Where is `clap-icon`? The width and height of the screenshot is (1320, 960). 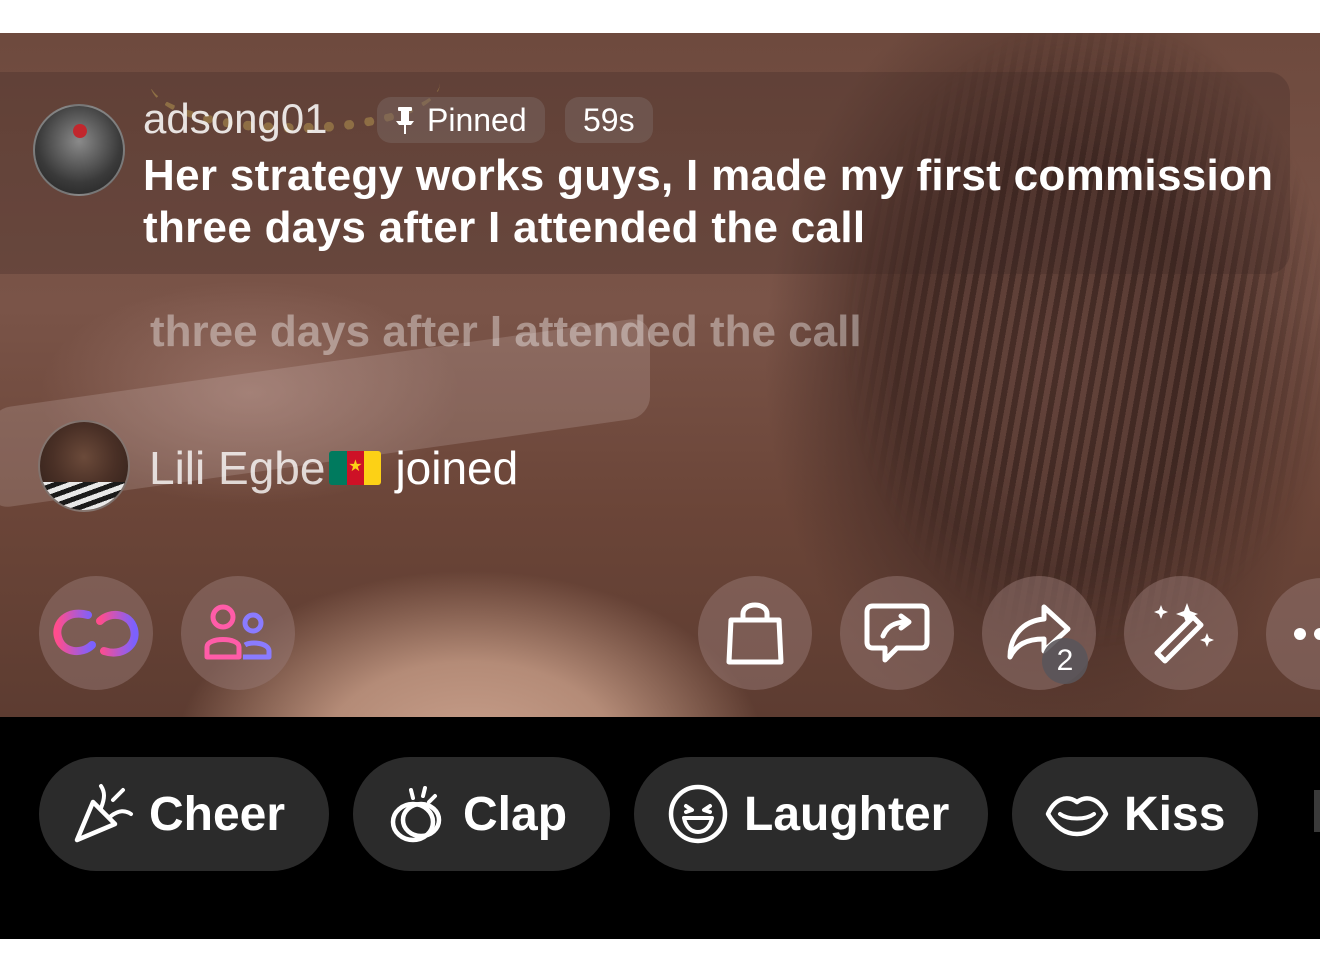
clap-icon is located at coordinates (416, 814).